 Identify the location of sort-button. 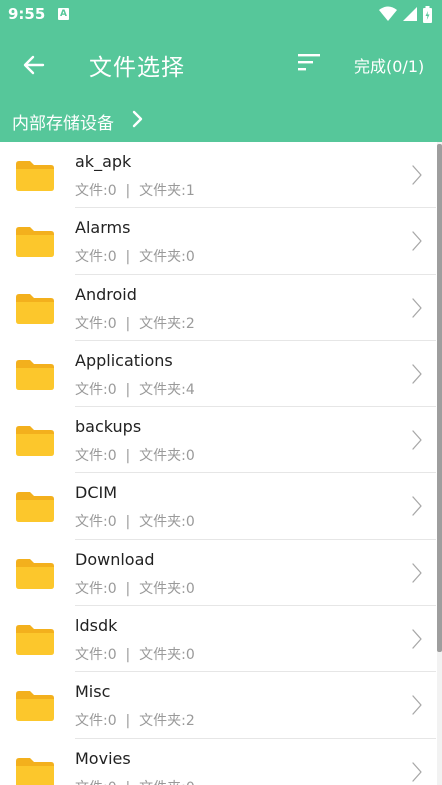
(310, 64).